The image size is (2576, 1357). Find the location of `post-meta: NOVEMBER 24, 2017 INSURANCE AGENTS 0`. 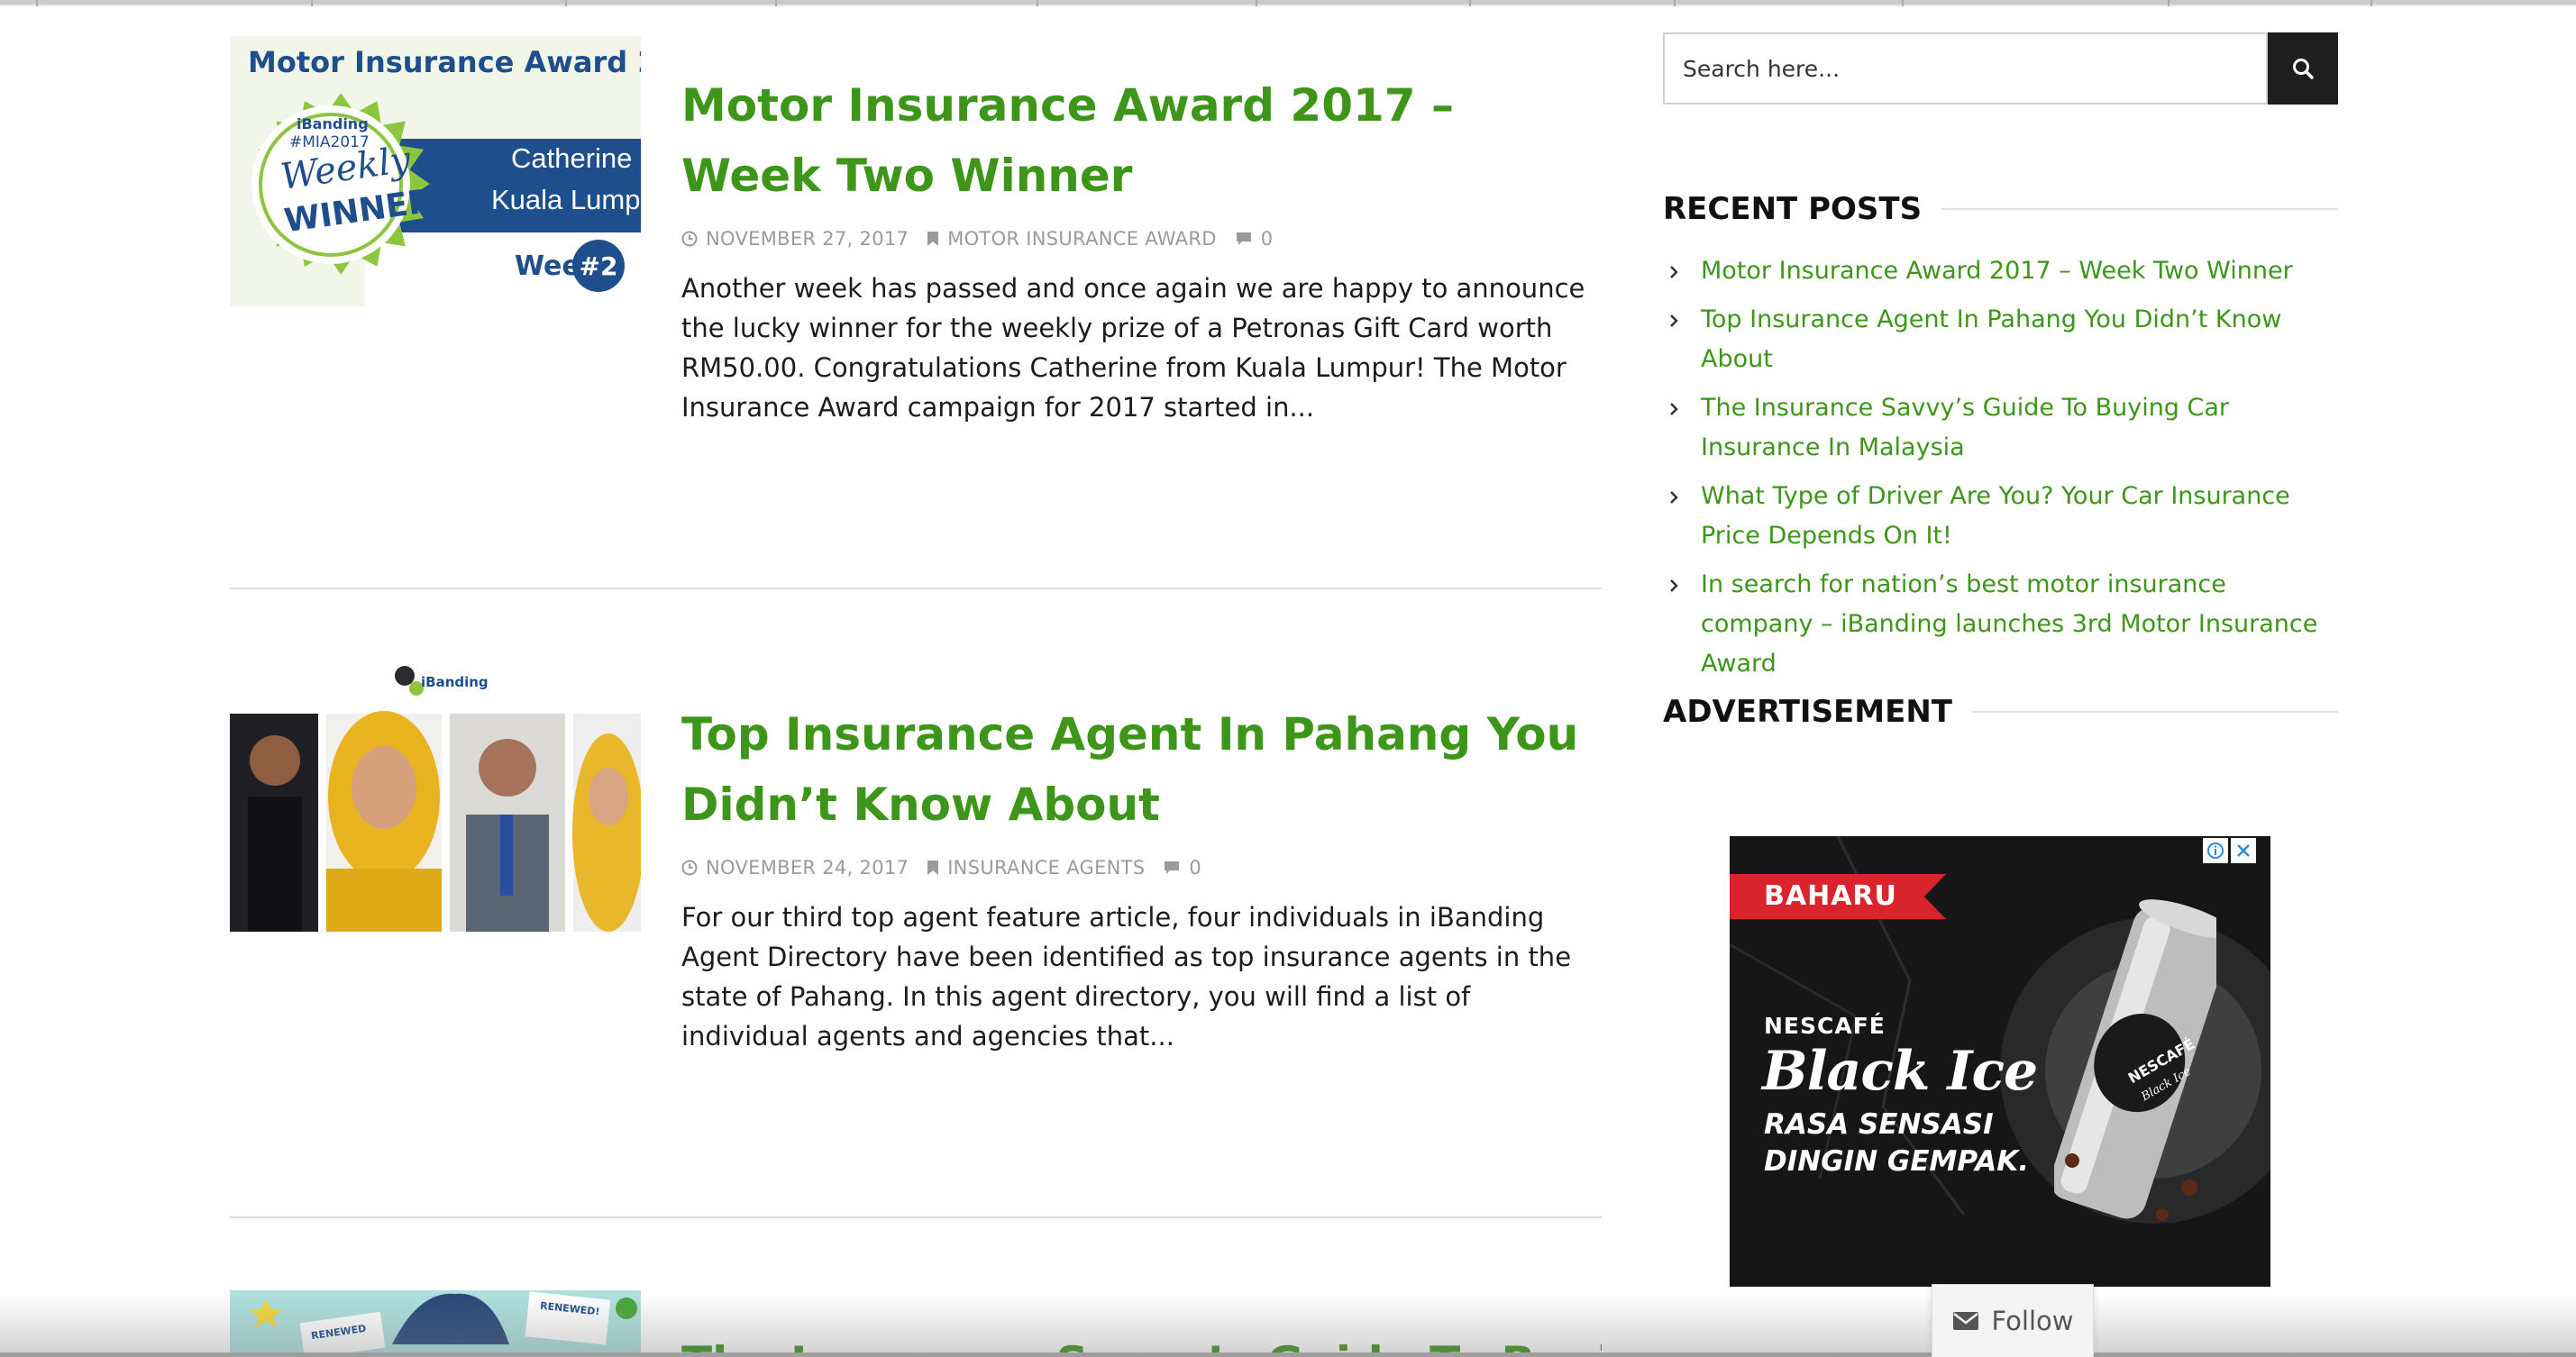

post-meta: NOVEMBER 24, 2017 INSURANCE AGENTS 0 is located at coordinates (1141, 867).